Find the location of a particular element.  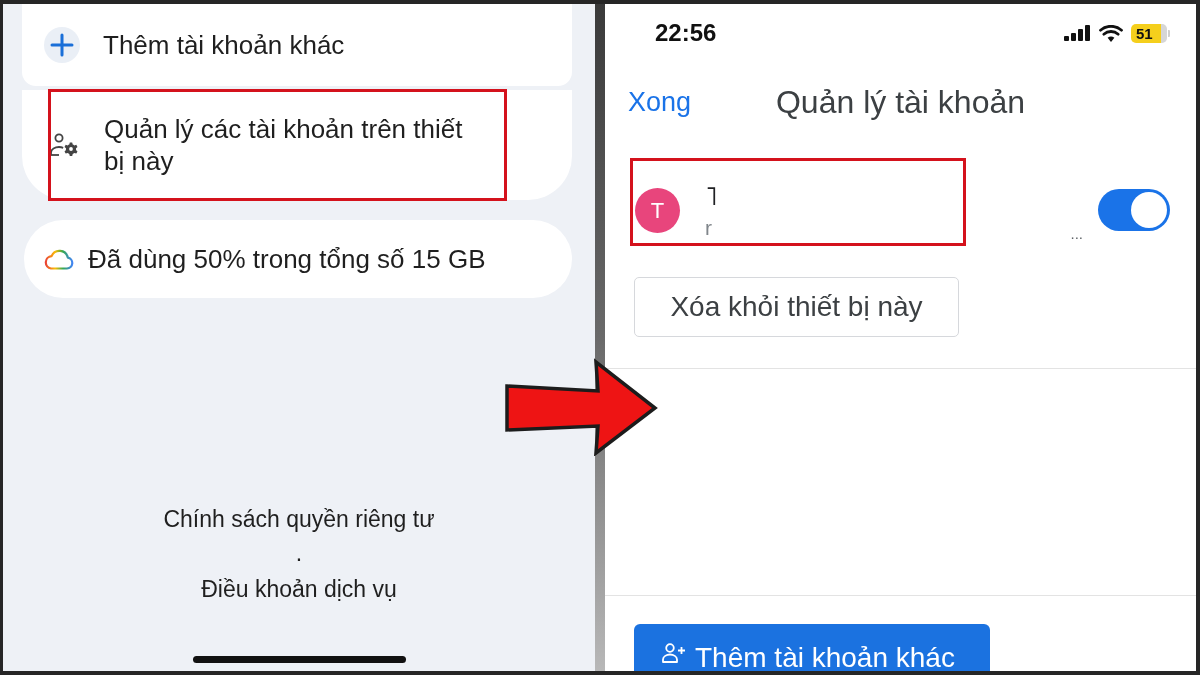

avatar: T is located at coordinates (657, 210).